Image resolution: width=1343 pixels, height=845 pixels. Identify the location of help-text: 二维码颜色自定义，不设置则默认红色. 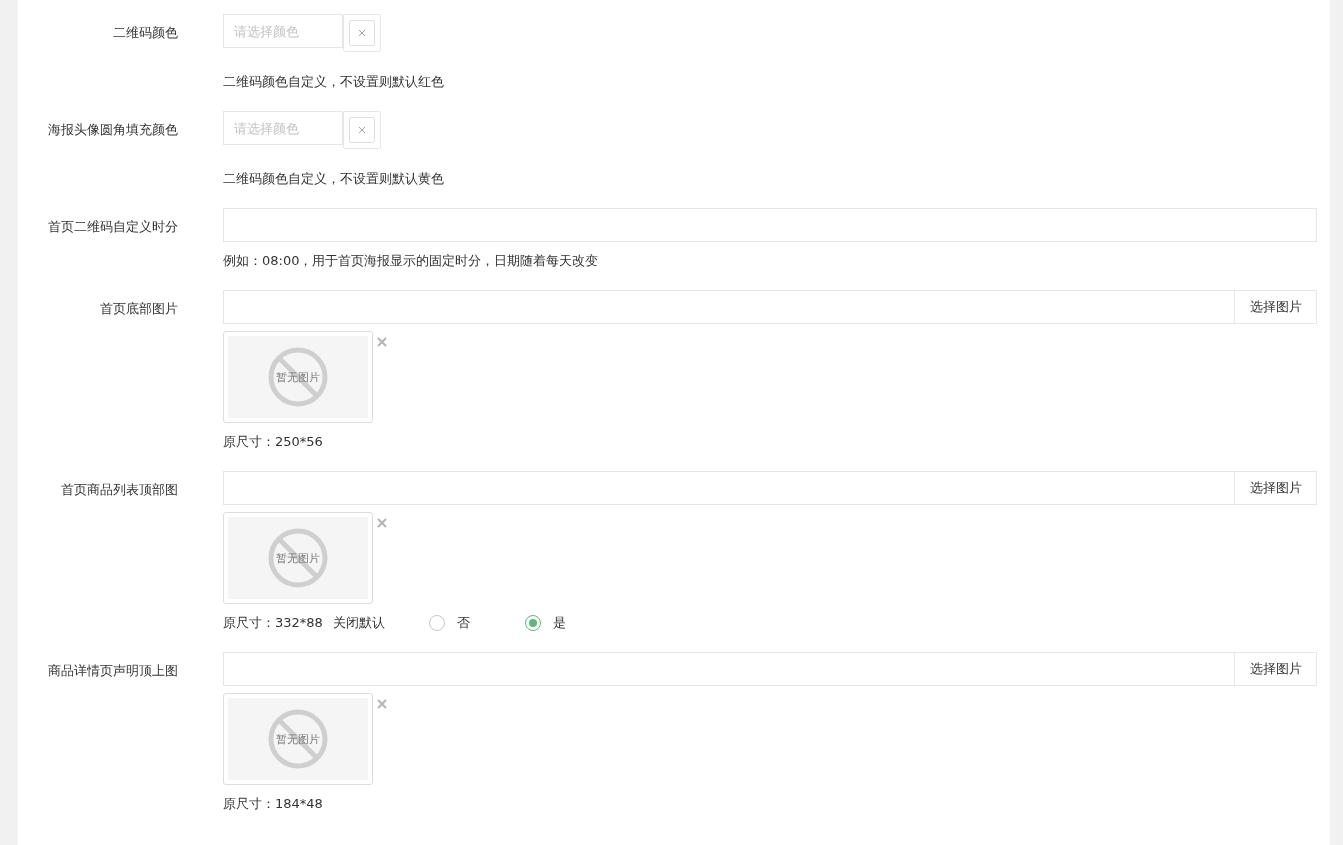
(333, 82).